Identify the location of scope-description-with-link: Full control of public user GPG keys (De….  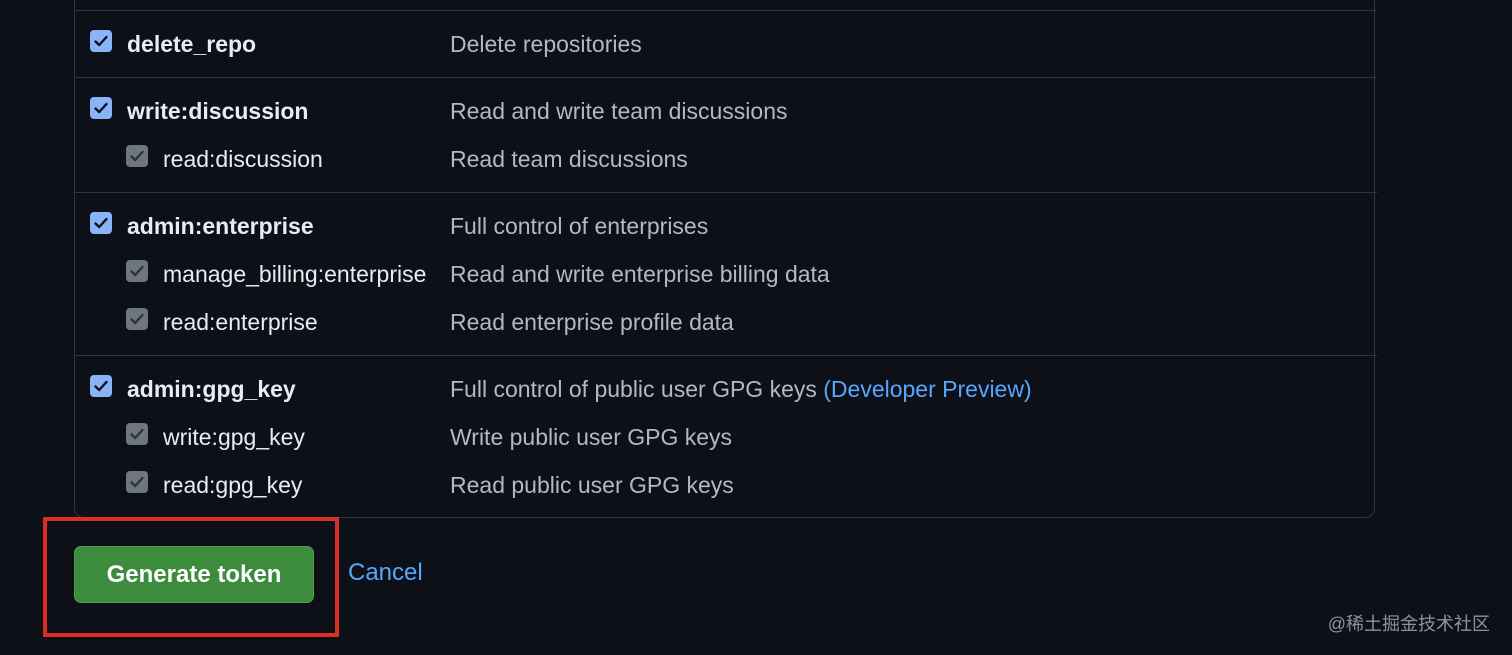
(741, 389).